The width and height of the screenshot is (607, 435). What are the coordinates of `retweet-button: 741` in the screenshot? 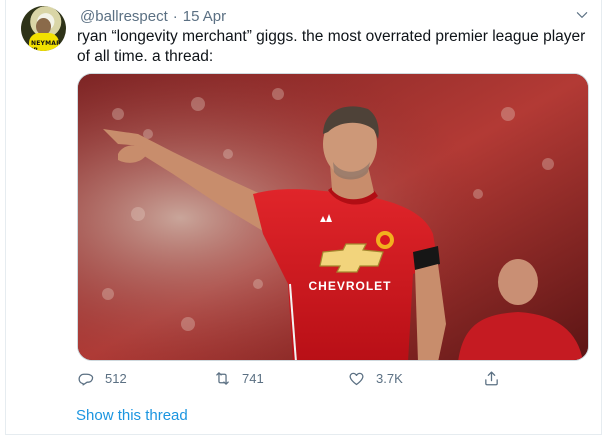 It's located at (239, 378).